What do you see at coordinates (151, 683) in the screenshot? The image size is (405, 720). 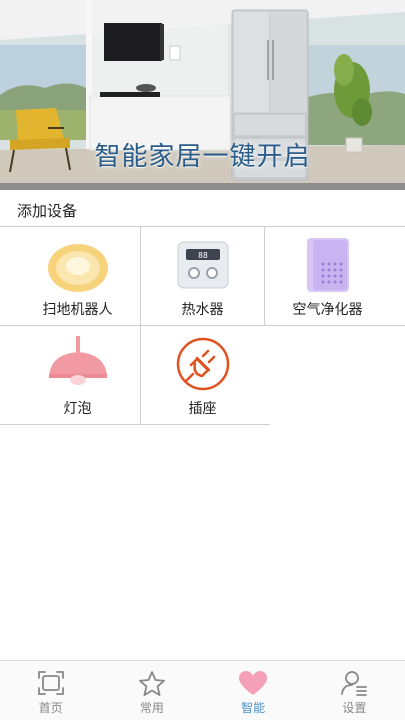 I see `star-icon` at bounding box center [151, 683].